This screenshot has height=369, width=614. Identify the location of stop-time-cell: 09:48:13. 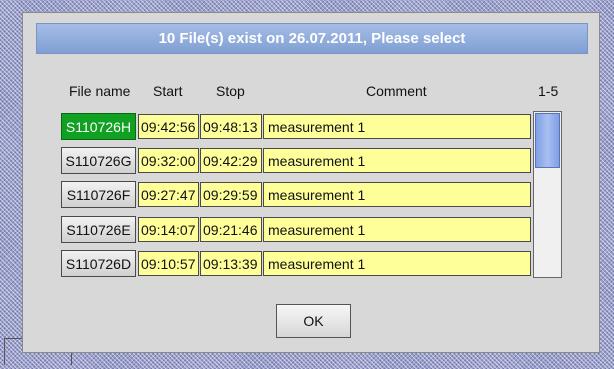
(231, 126).